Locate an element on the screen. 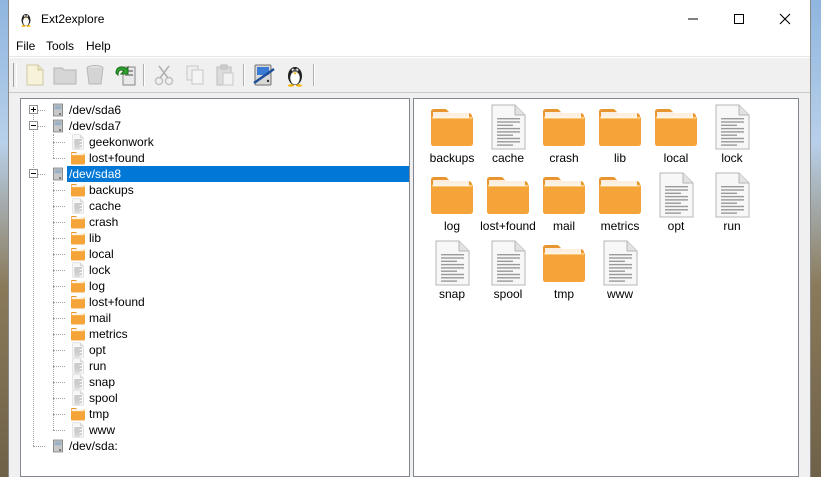  paste-button is located at coordinates (225, 75).